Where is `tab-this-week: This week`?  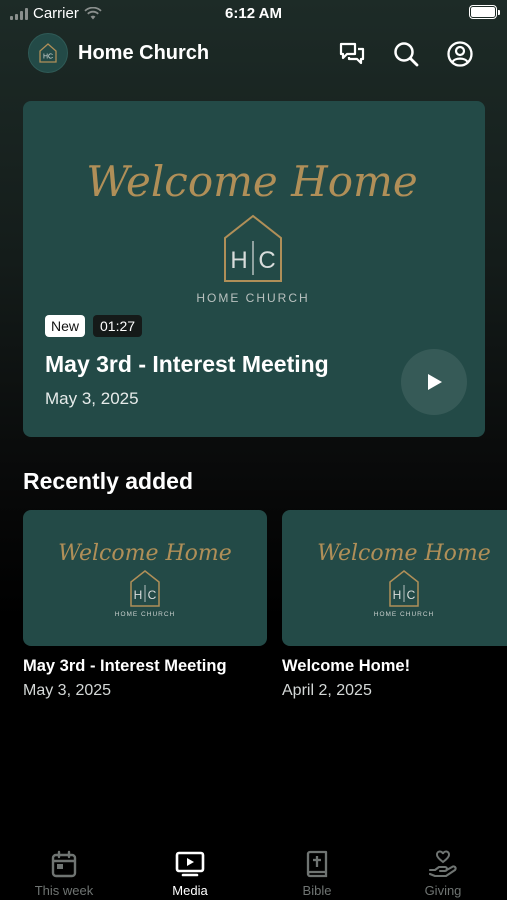
tab-this-week: This week is located at coordinates (64, 873).